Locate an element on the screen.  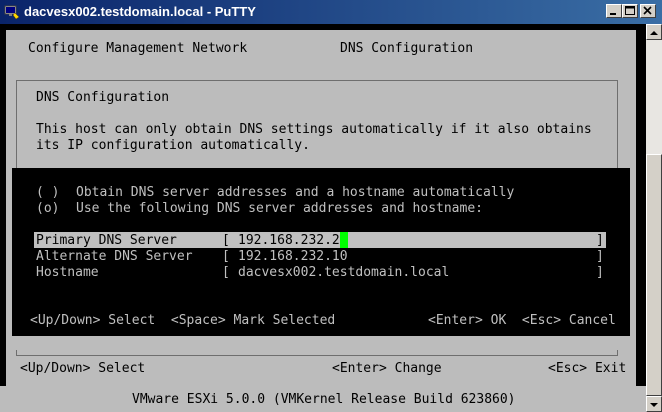
scroll-up-button is located at coordinates (654, 32).